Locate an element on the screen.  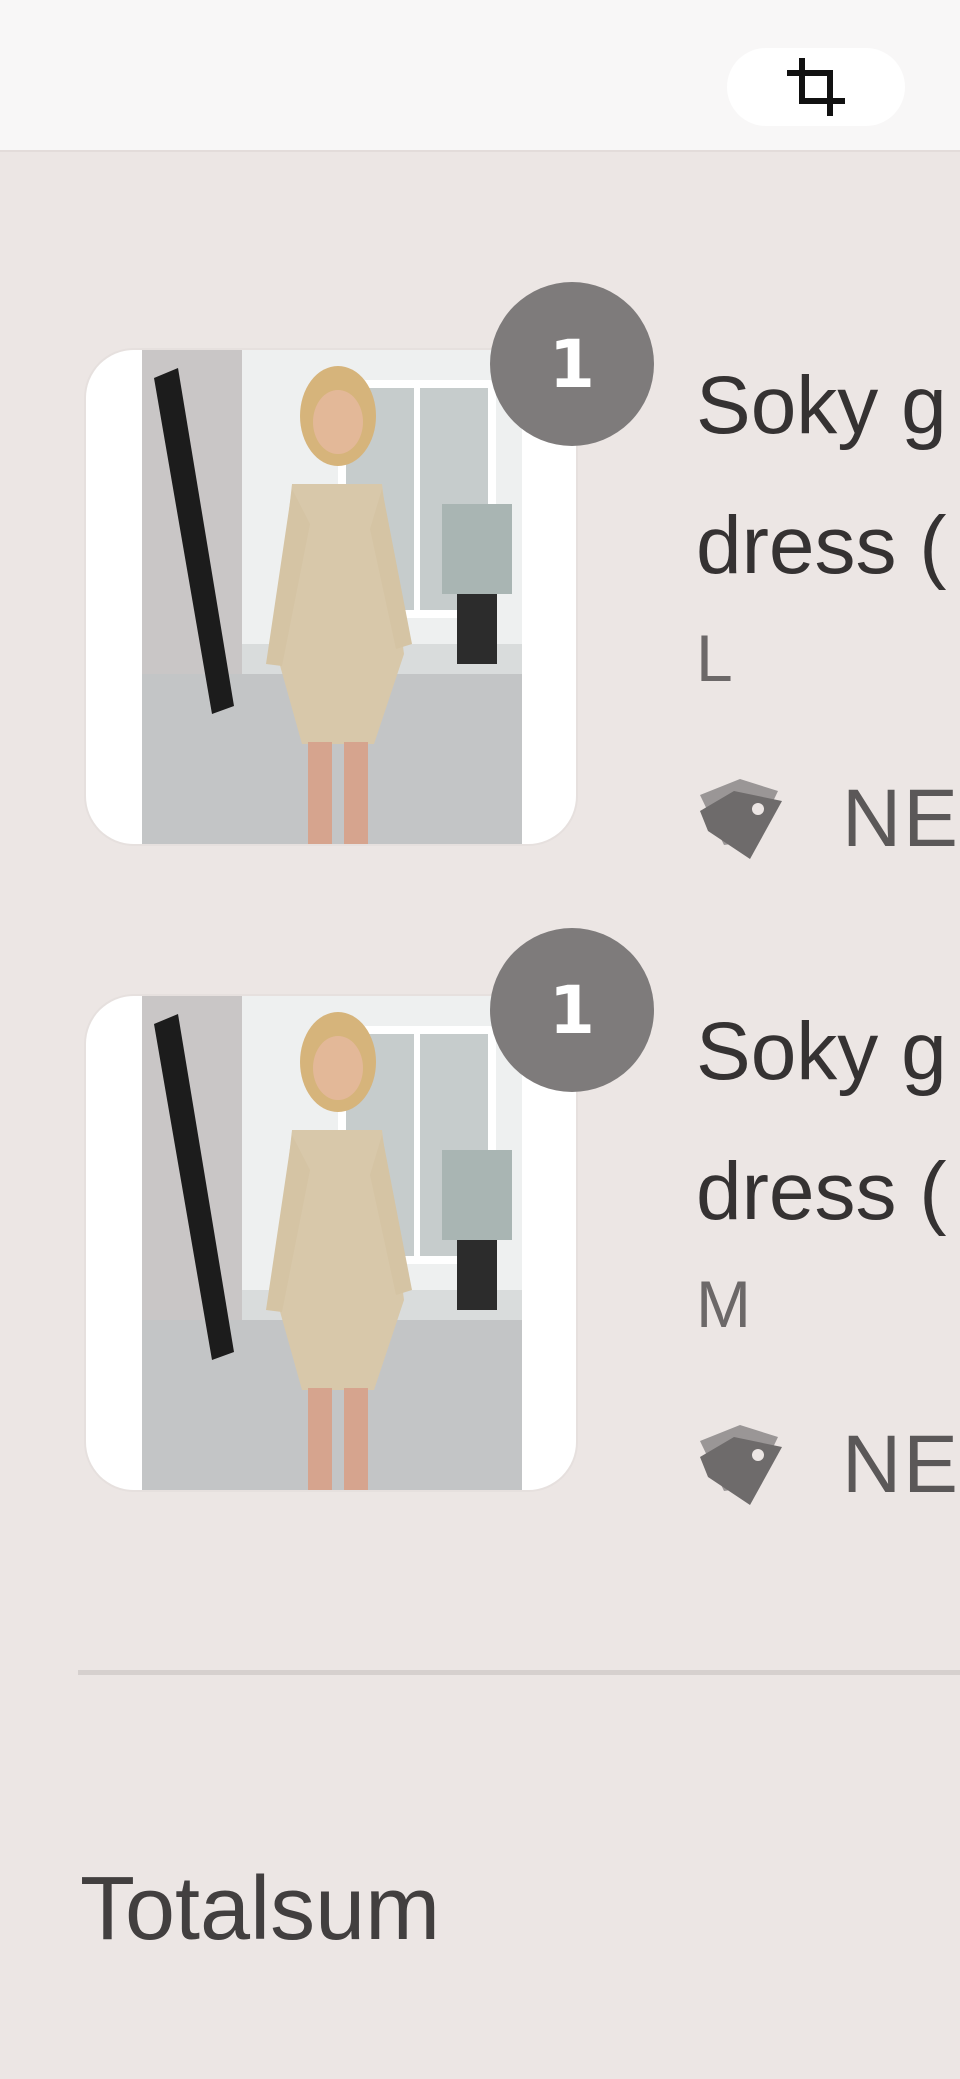
divider is located at coordinates (519, 1672).